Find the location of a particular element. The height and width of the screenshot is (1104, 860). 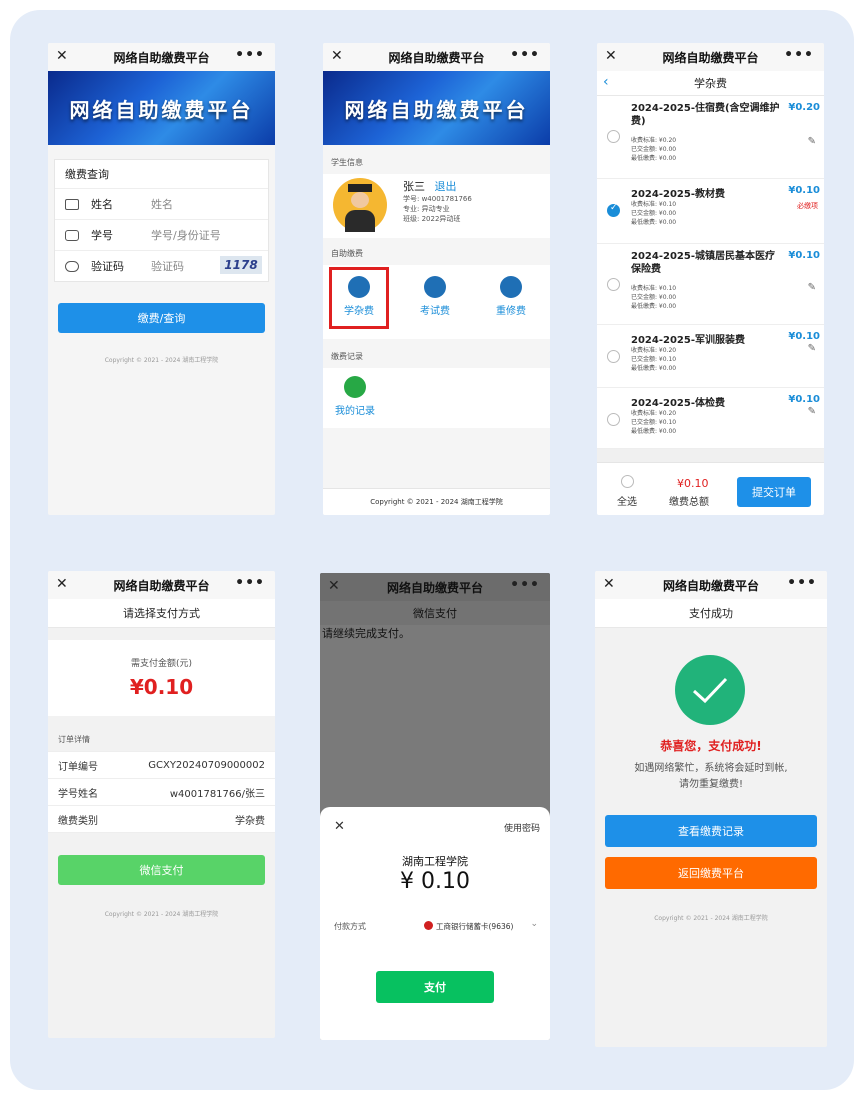

fee-title: 2024-2025-住宿费(含空调维护费) is located at coordinates (705, 115).